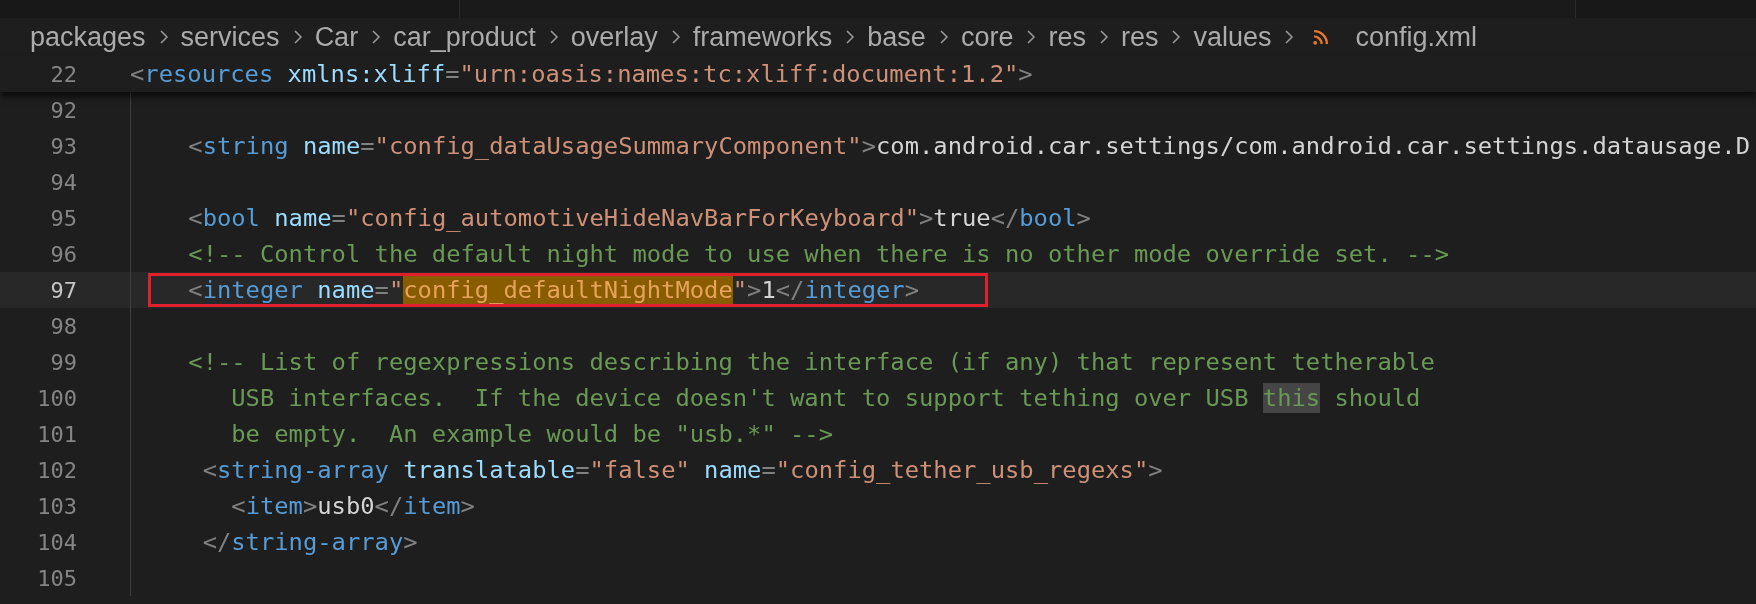 This screenshot has width=1756, height=604. I want to click on code-token: be empty. An example would be "usb.*" -->, so click(532, 434).